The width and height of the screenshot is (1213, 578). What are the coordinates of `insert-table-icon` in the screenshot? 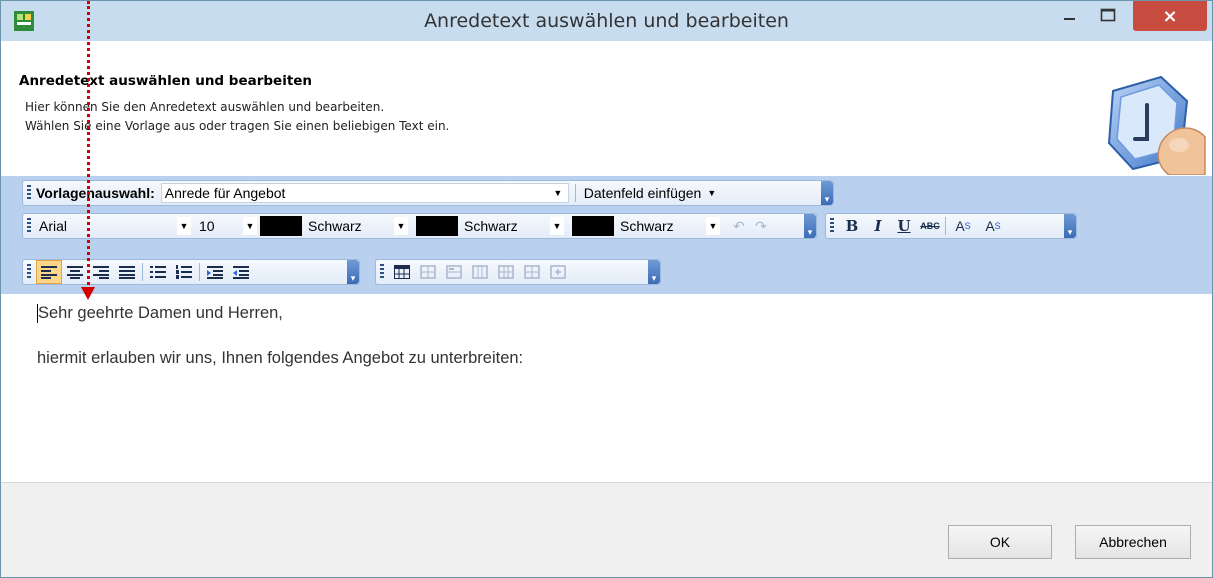 It's located at (402, 272).